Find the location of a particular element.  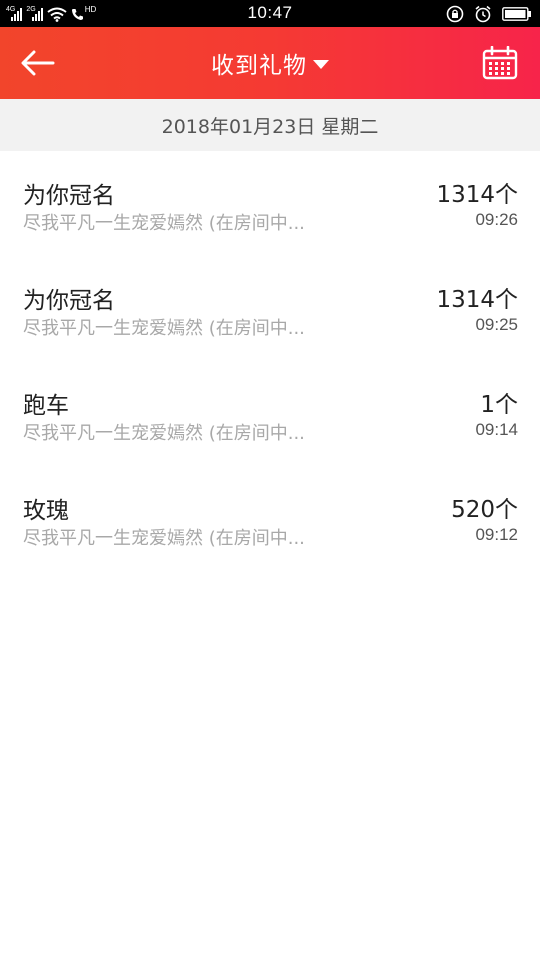

arrow-left-icon is located at coordinates (38, 63).